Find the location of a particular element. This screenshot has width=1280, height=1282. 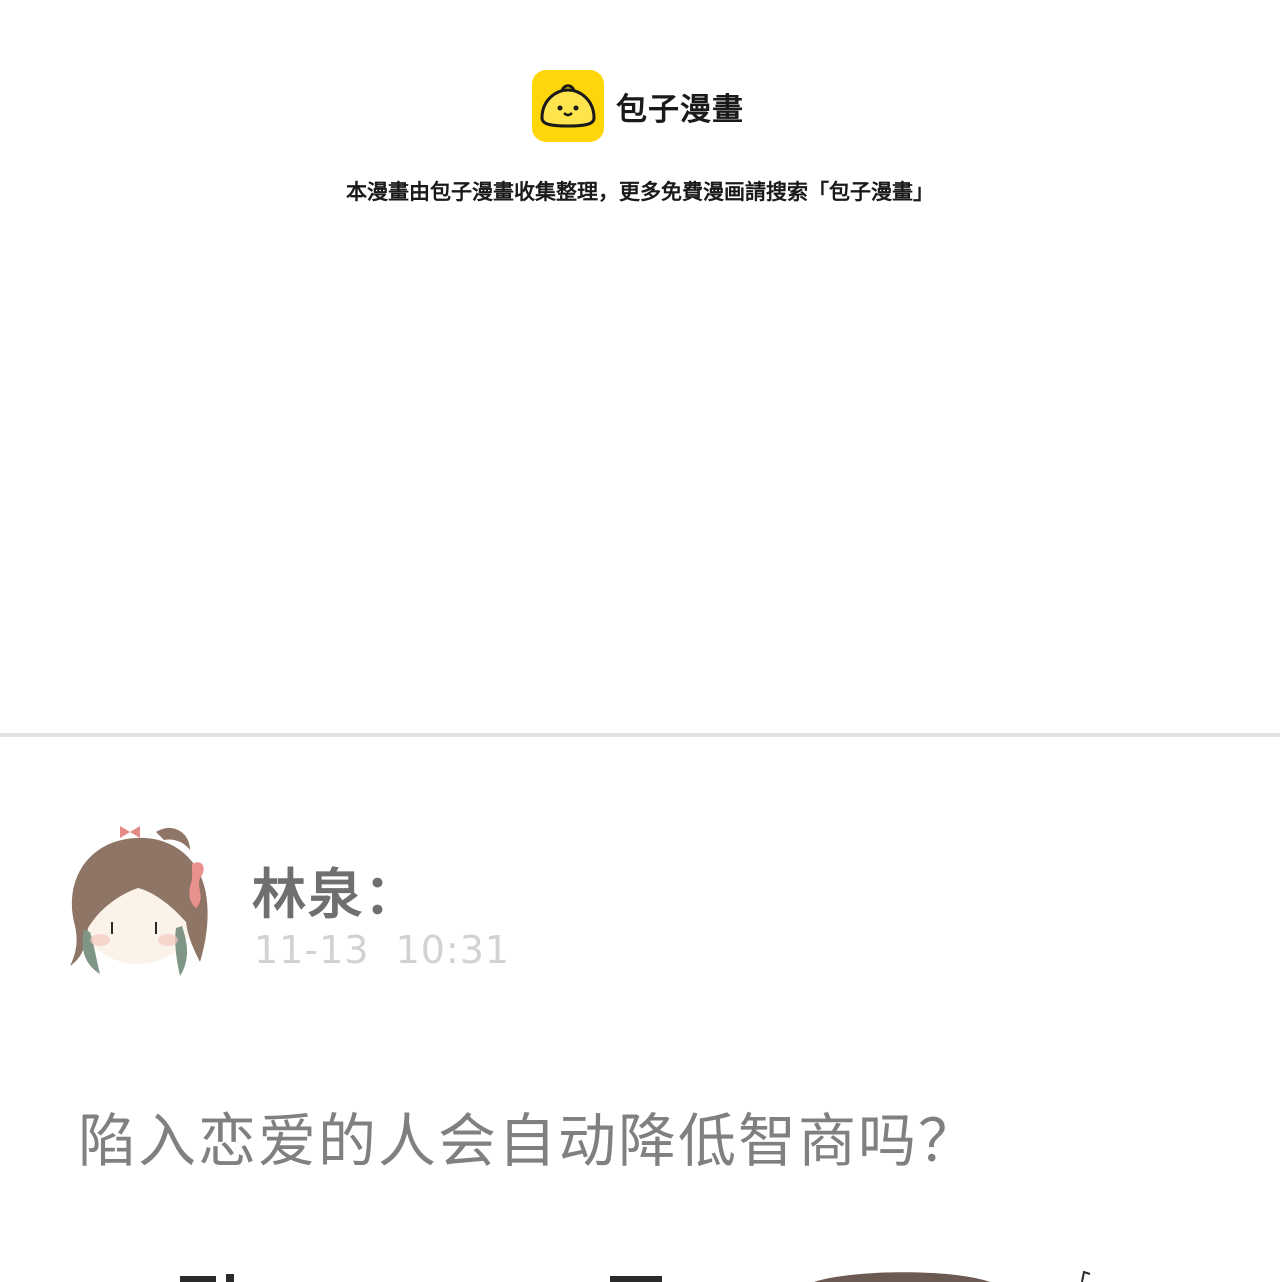

post-timestamp: 11-13 10:31 is located at coordinates (382, 950).